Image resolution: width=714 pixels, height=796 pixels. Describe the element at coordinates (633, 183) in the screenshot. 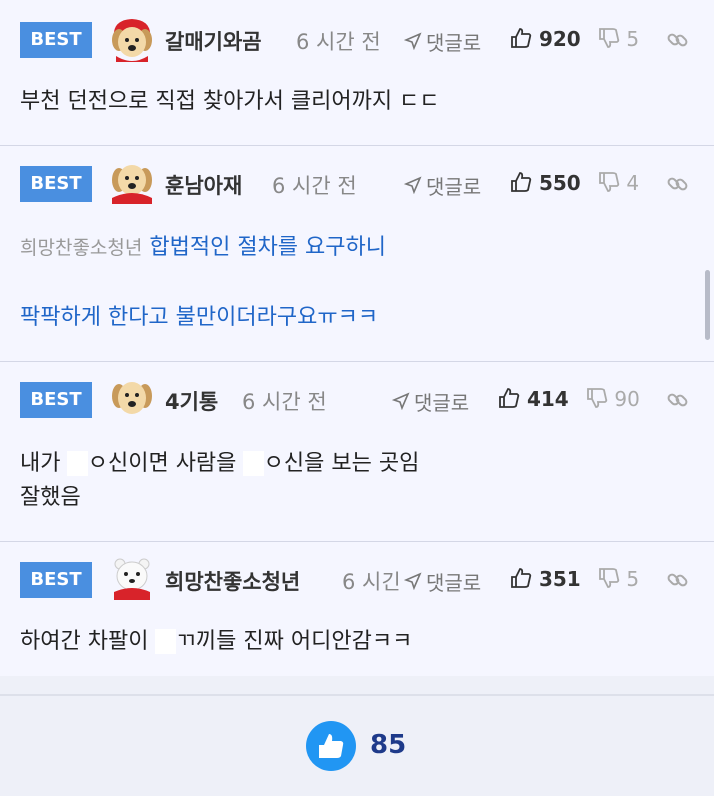

I see `downvote-count: 4` at that location.